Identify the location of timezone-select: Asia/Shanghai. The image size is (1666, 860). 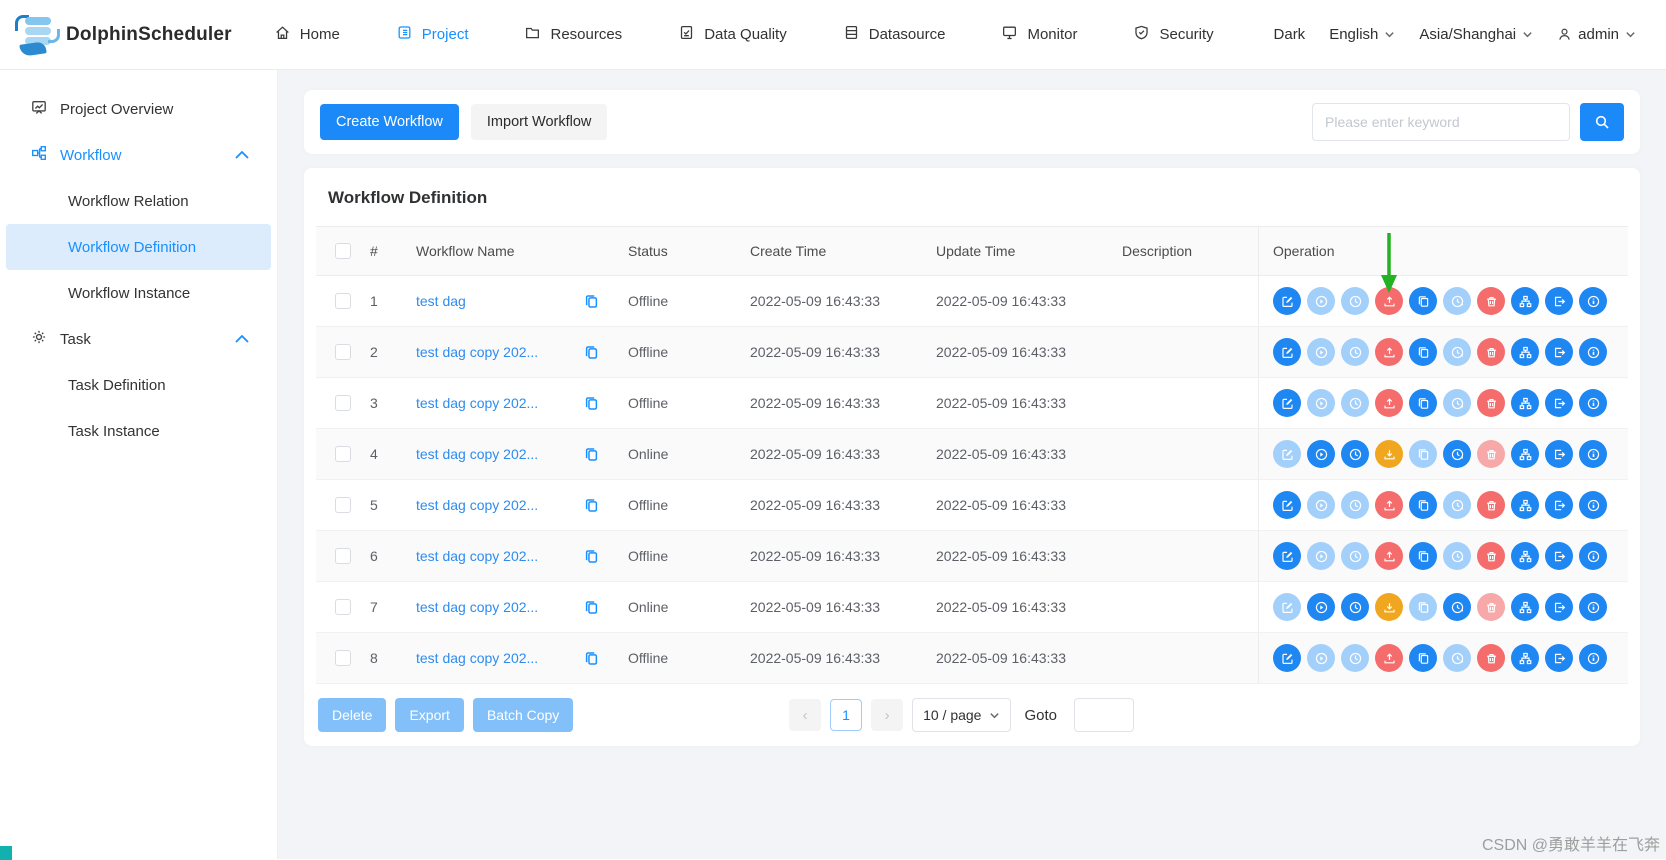
(1476, 34).